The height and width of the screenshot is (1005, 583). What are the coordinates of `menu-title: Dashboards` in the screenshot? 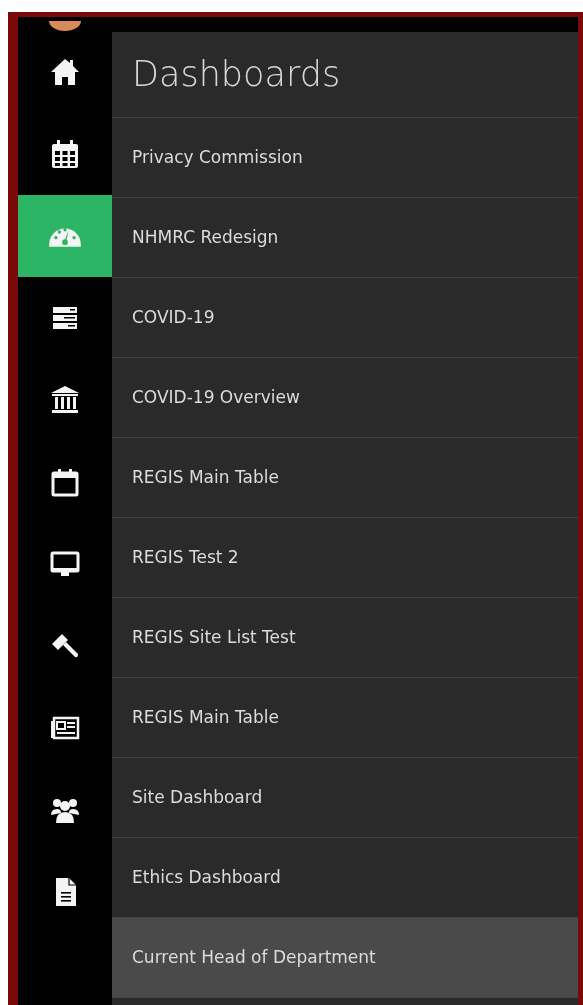 It's located at (236, 75).